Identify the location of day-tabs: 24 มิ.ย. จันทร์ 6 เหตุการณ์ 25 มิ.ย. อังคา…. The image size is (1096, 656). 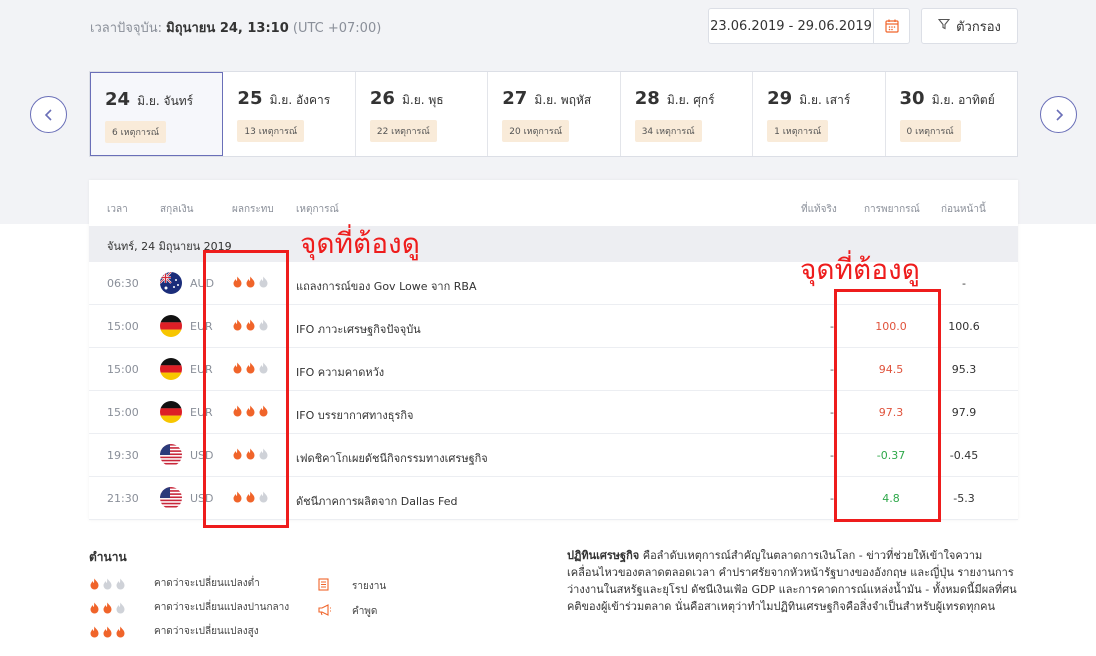
(553, 114).